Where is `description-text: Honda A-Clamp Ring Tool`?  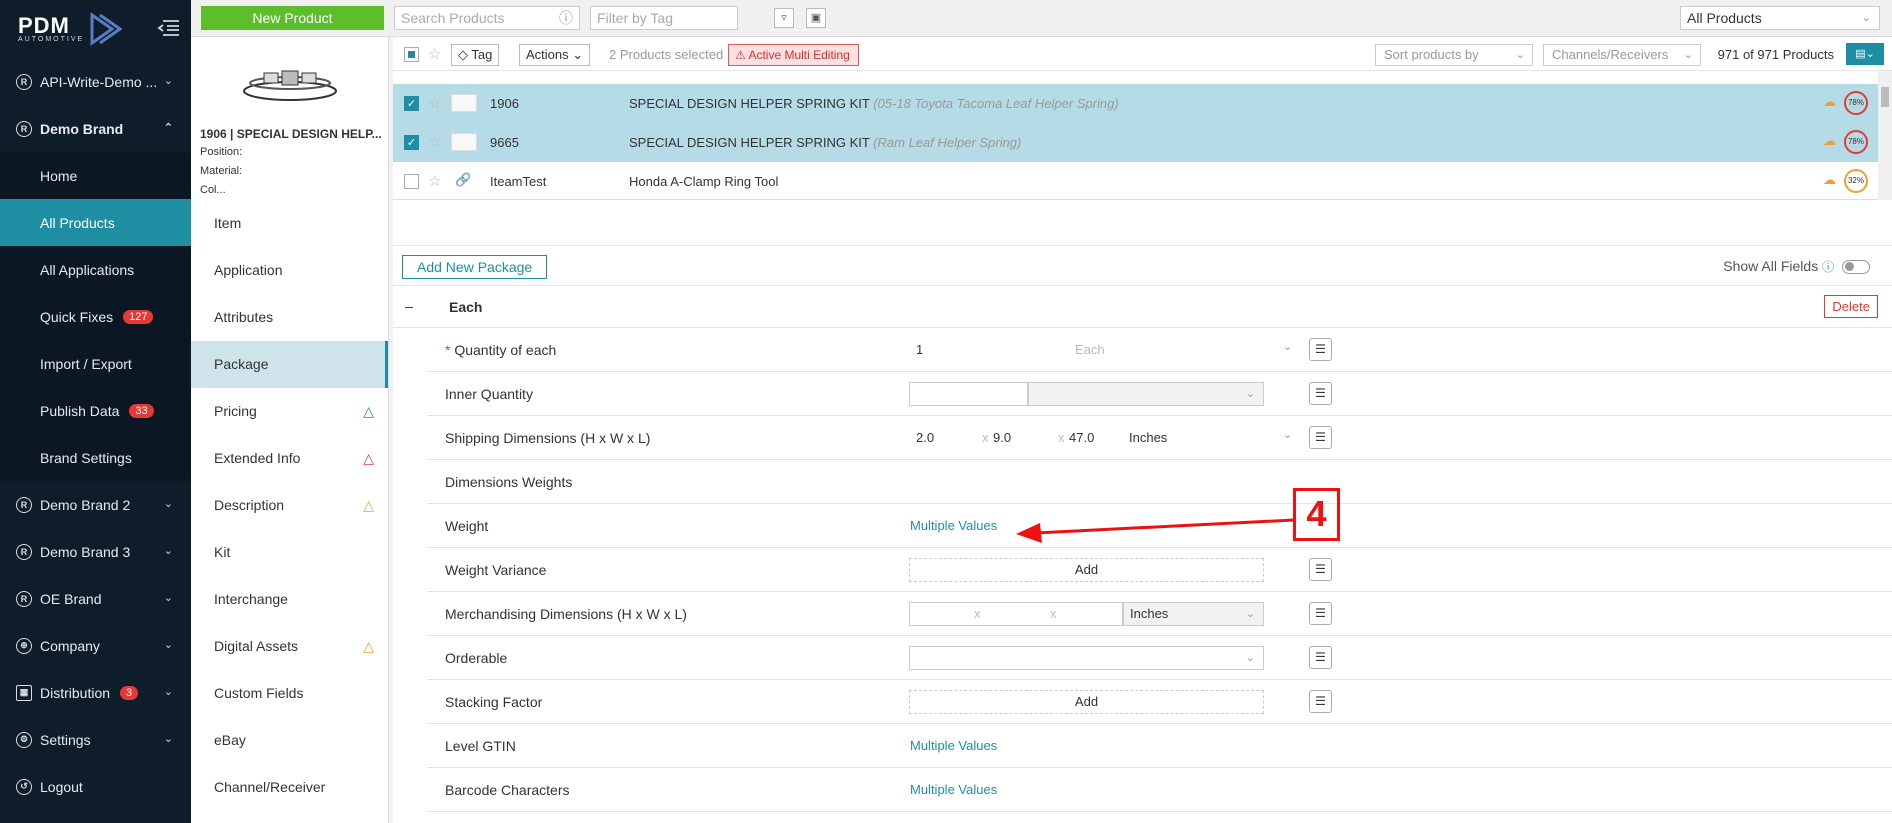
description-text: Honda A-Clamp Ring Tool is located at coordinates (704, 181).